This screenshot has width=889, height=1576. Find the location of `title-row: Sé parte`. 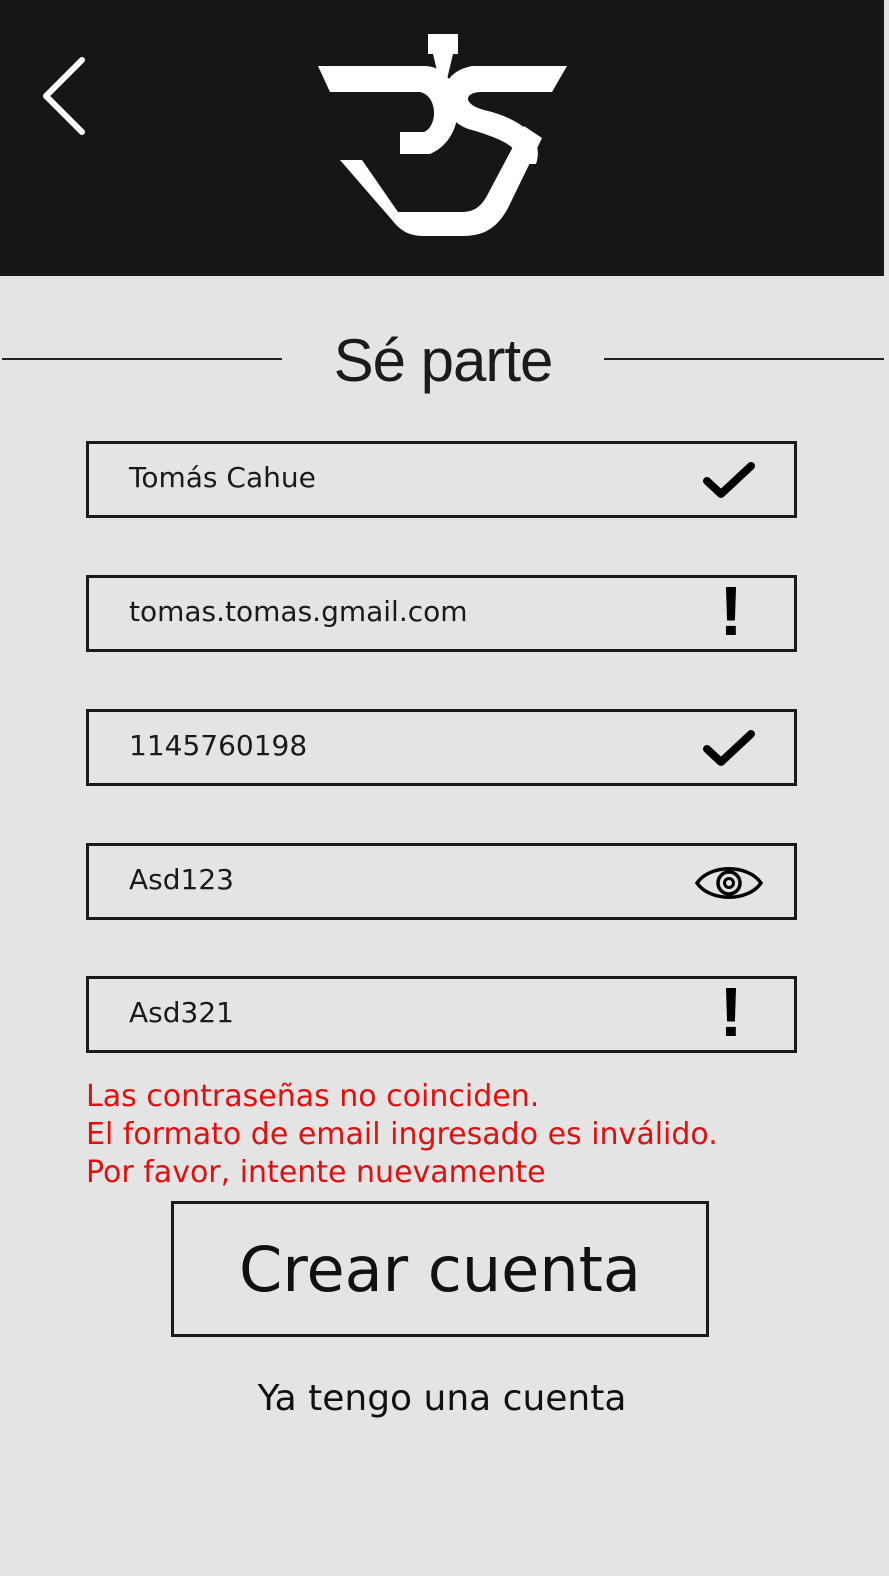

title-row: Sé parte is located at coordinates (442, 365).